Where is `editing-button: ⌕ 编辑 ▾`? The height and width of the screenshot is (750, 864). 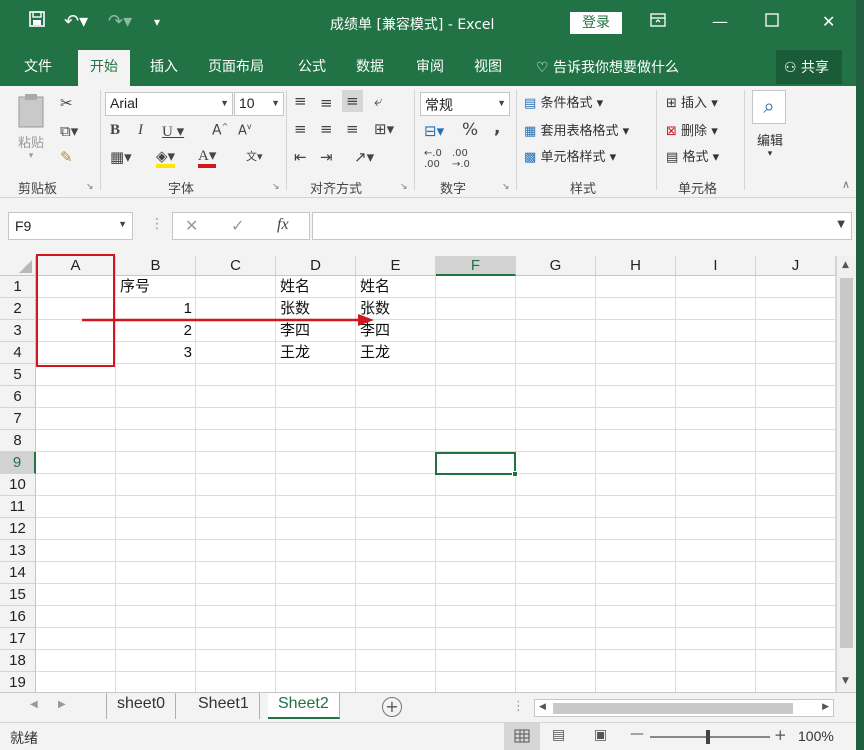
editing-button: ⌕ 编辑 ▾ is located at coordinates (770, 124).